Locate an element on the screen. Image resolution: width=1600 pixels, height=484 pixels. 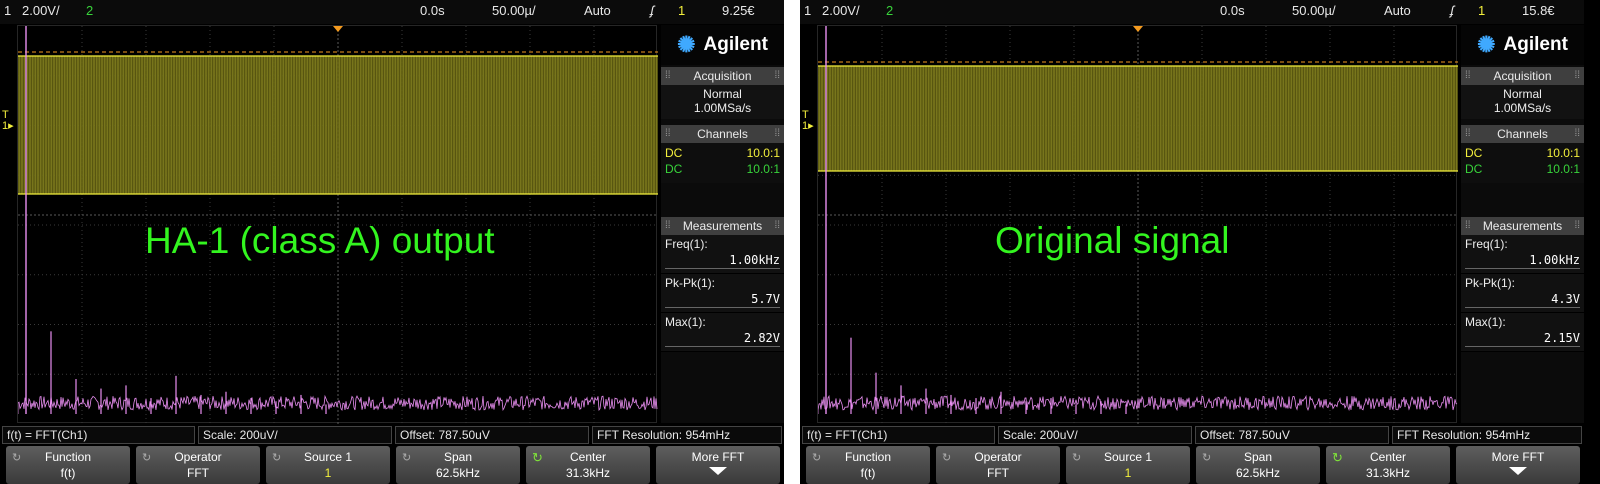
softkey-label: Center is located at coordinates (1388, 457).